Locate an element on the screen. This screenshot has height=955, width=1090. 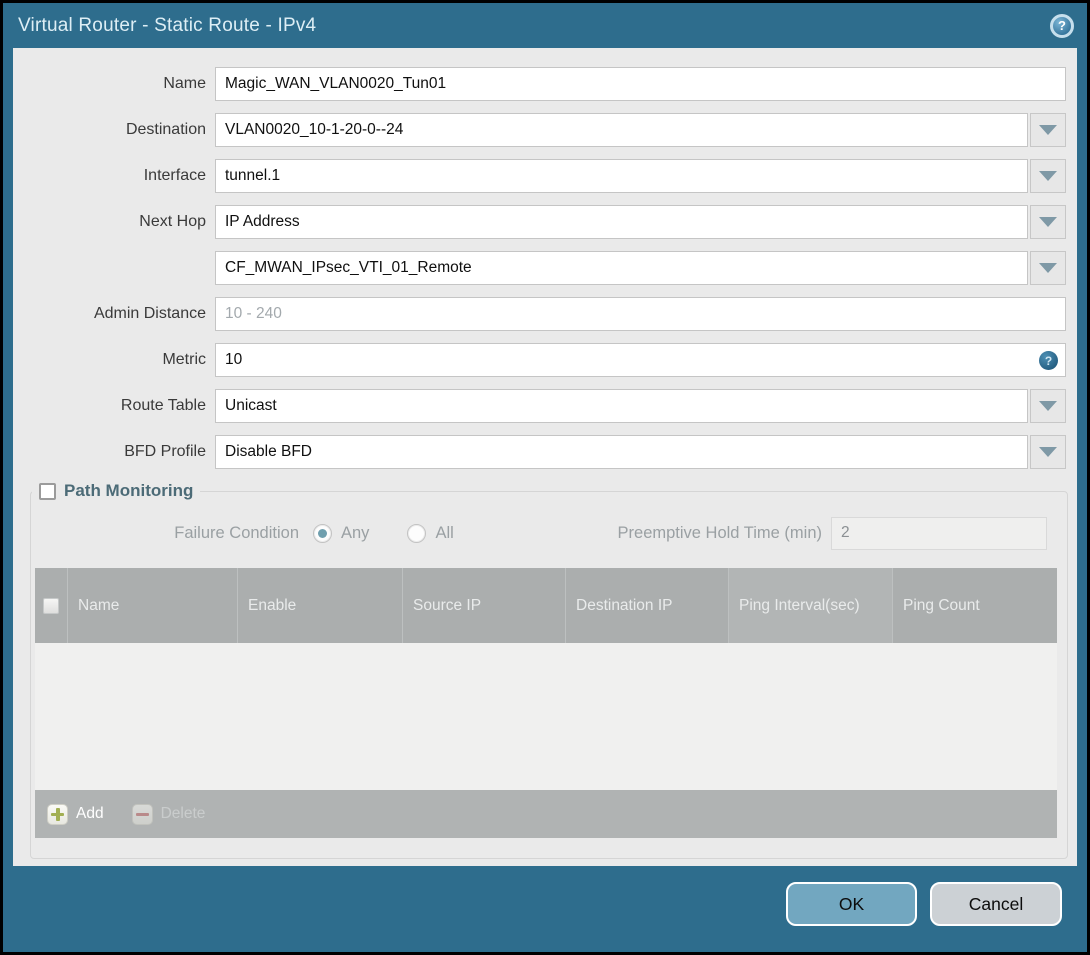
bfd-profile-dropdown-button is located at coordinates (1048, 452).